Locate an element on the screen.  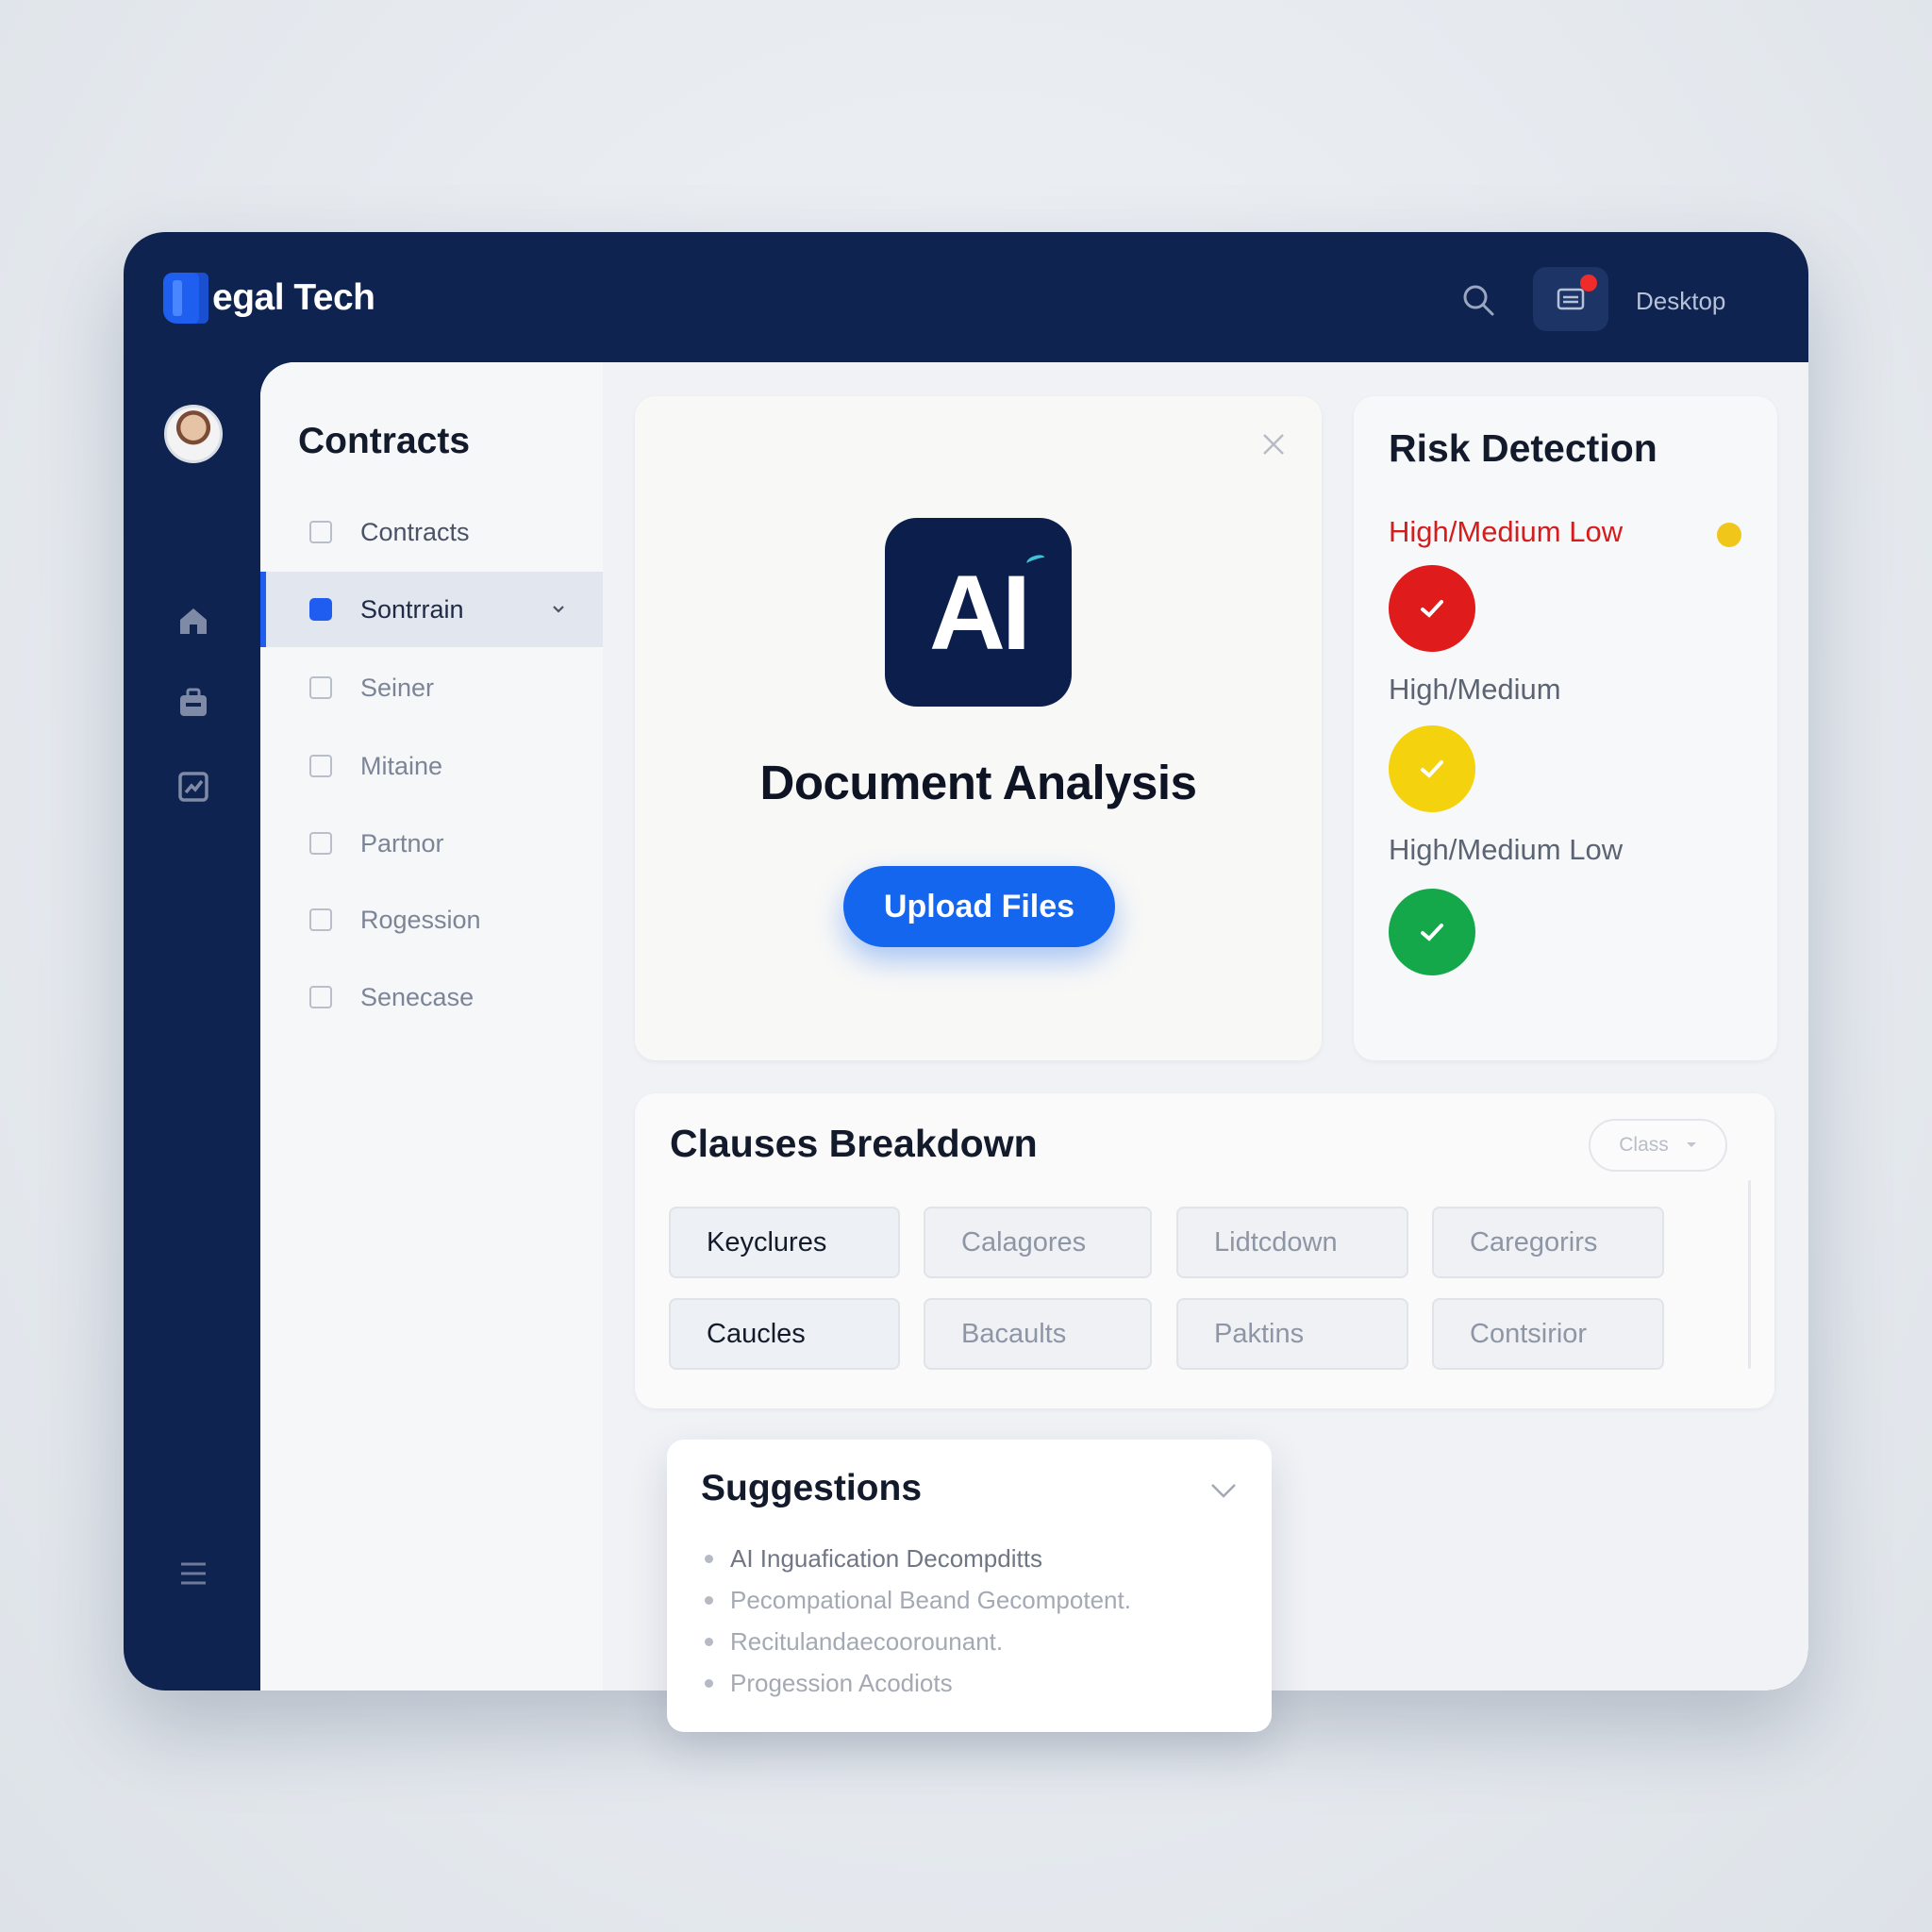
clause-chip: Caucles is located at coordinates (784, 1334).